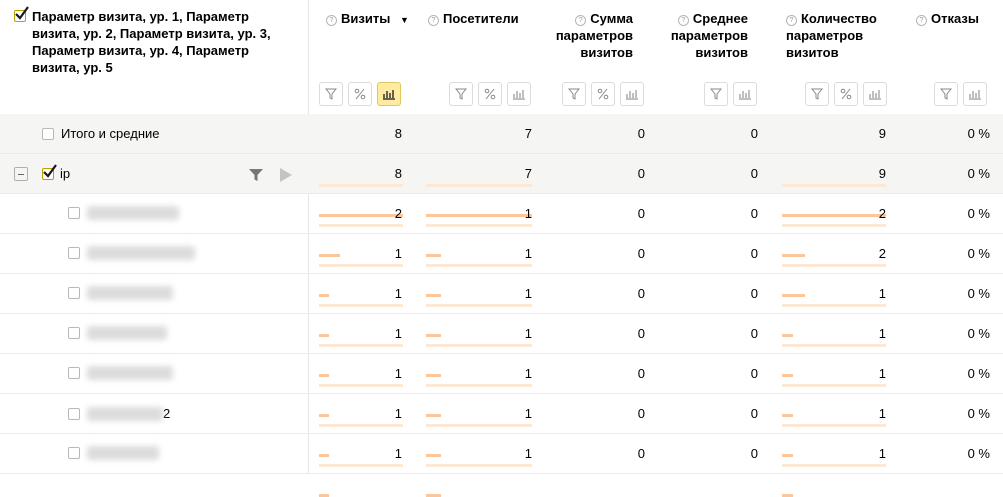 The image size is (1003, 497). What do you see at coordinates (404, 20) in the screenshot?
I see `sort-desc-icon: ▼` at bounding box center [404, 20].